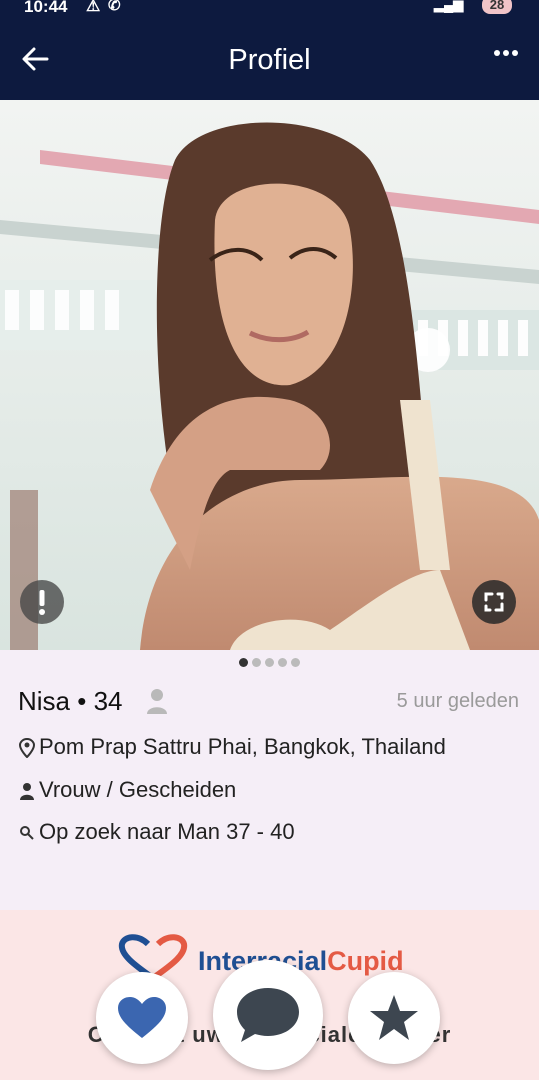 This screenshot has width=539, height=1080. I want to click on photo-pagination, so click(269, 662).